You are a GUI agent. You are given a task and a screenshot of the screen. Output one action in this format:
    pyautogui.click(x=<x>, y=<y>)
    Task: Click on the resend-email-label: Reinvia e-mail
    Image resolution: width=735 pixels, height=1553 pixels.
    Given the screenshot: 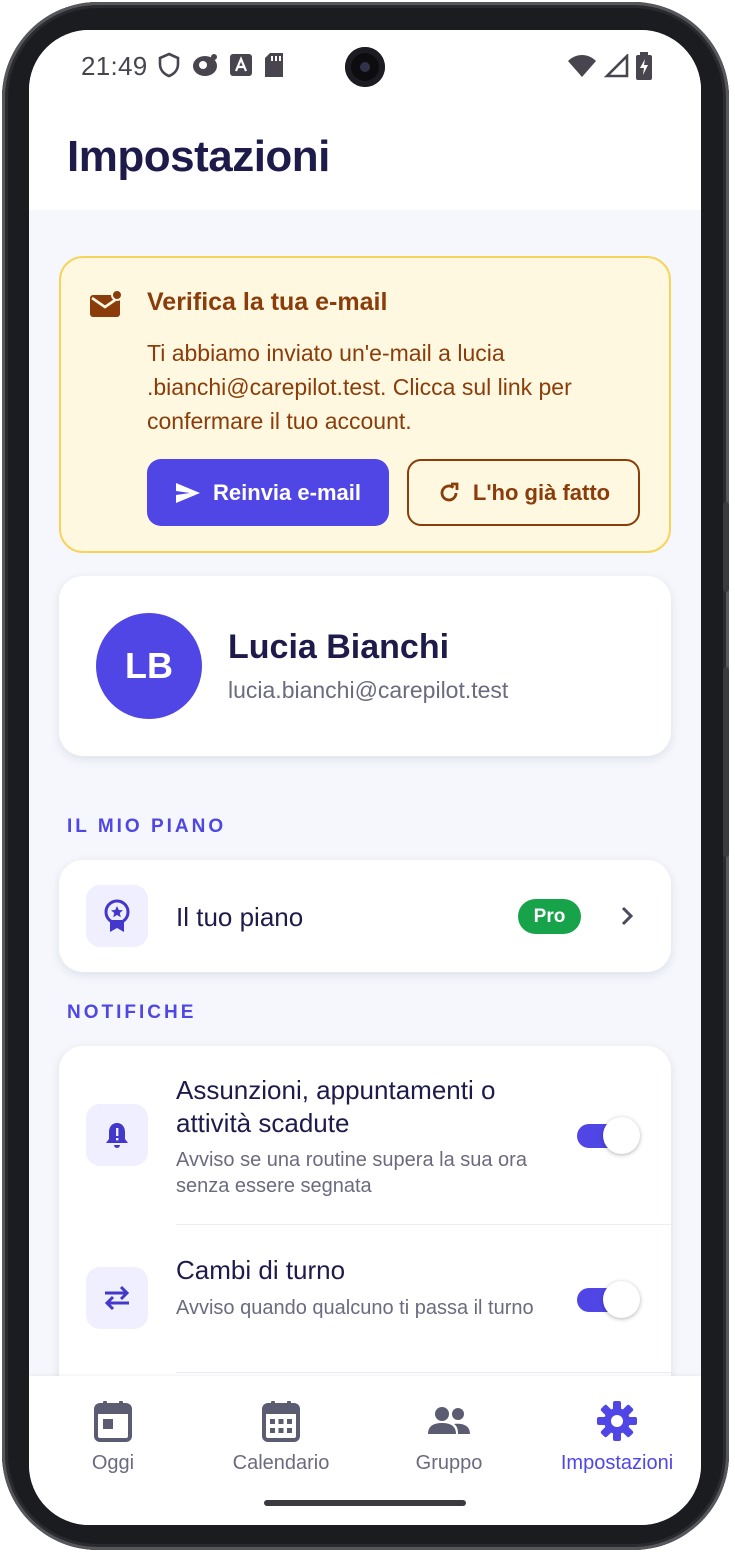 What is the action you would take?
    pyautogui.click(x=287, y=492)
    